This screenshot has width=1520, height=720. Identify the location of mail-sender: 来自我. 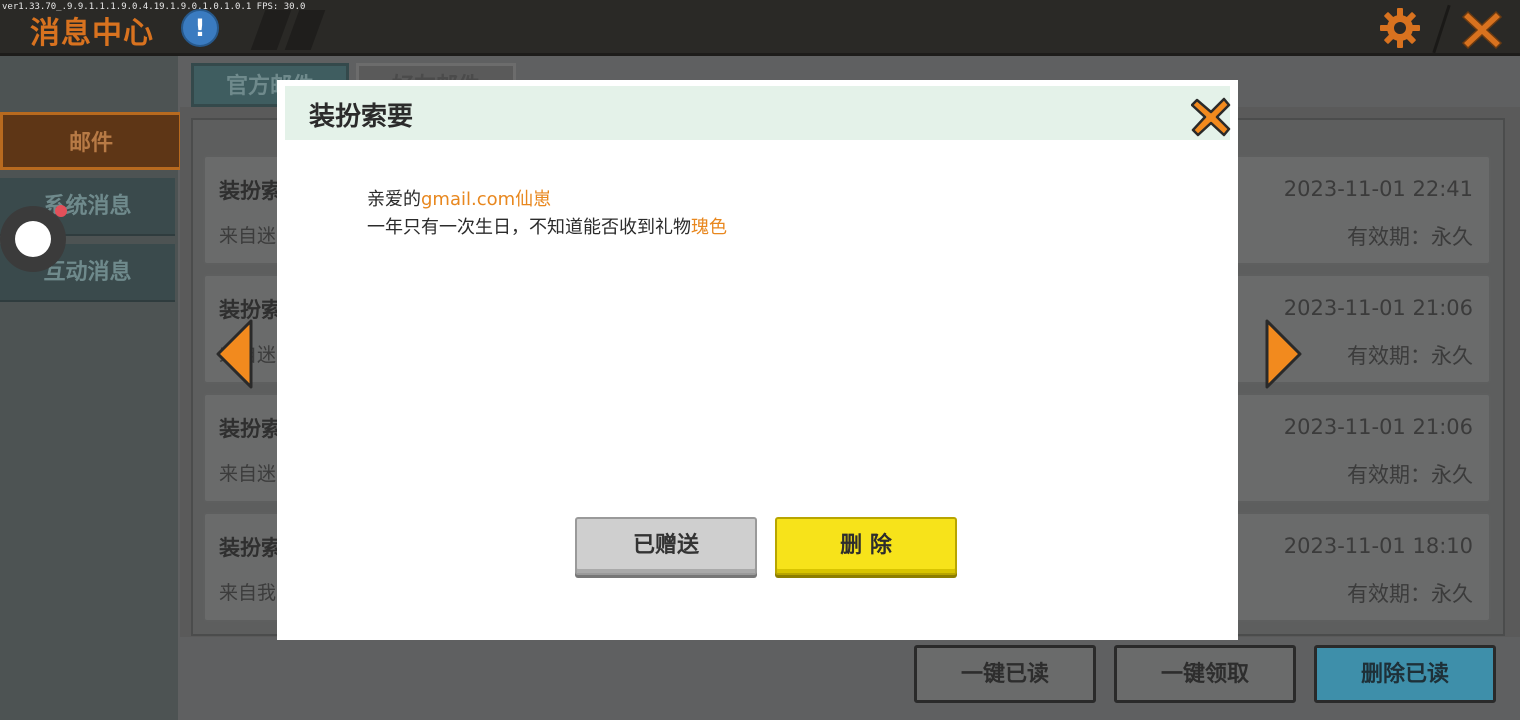
(248, 593).